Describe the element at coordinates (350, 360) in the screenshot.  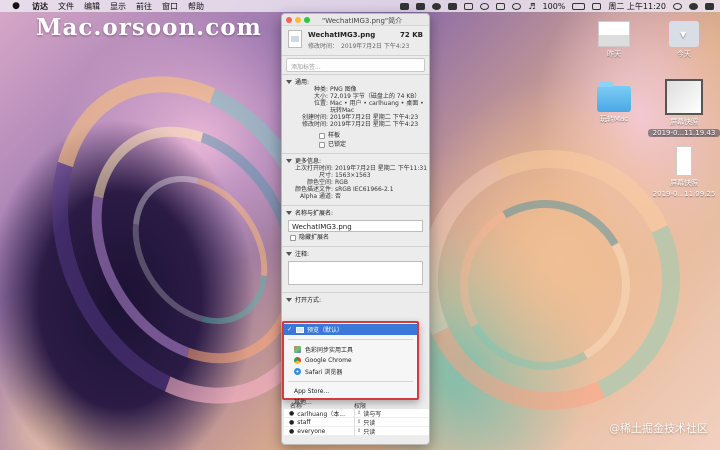
I see `menu-item-chrome: Google Chrome` at that location.